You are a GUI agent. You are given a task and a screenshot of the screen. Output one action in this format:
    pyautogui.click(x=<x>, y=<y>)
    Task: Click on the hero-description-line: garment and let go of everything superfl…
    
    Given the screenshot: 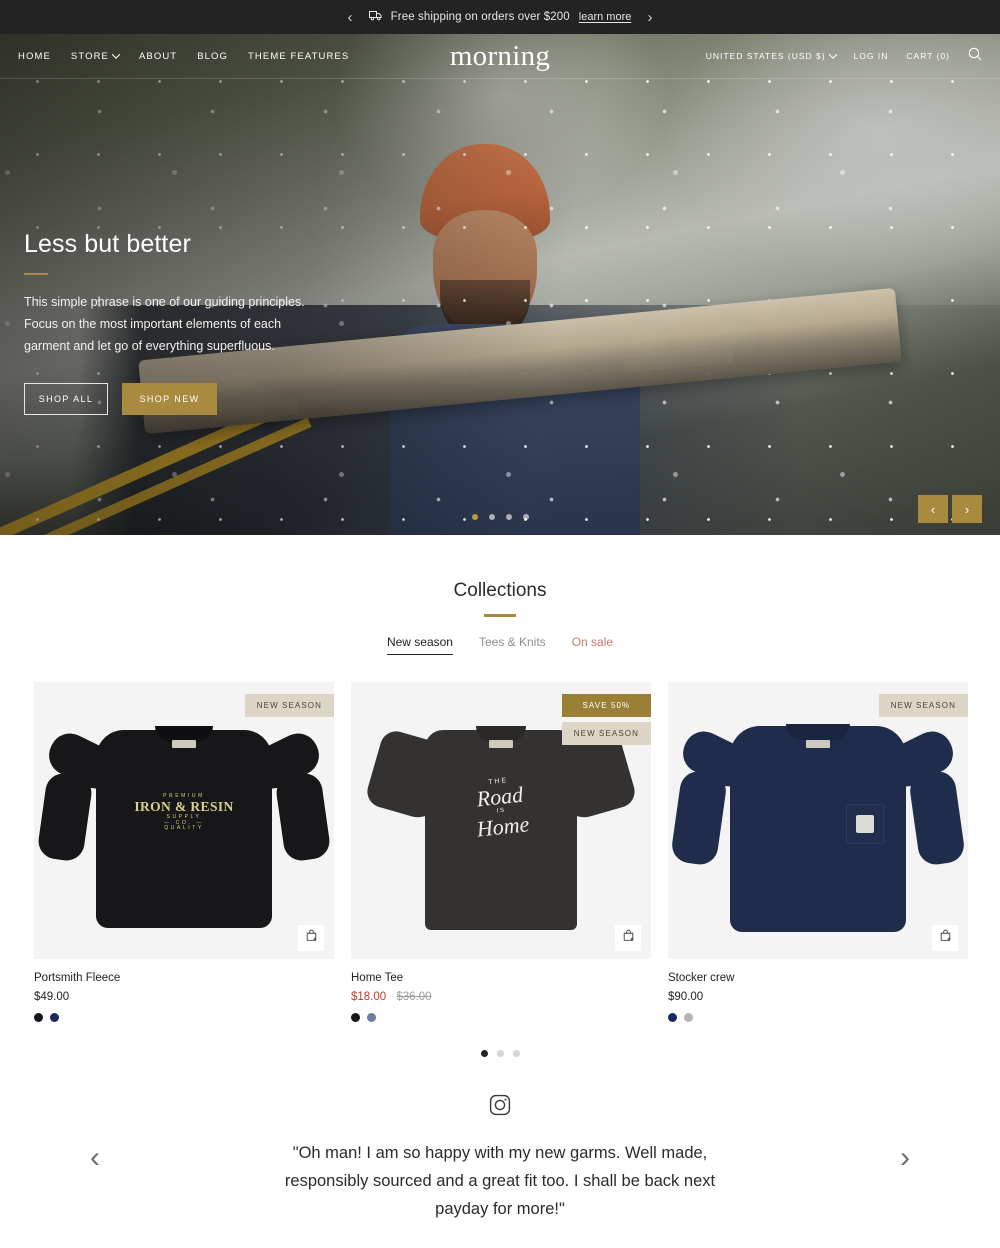 What is the action you would take?
    pyautogui.click(x=149, y=346)
    